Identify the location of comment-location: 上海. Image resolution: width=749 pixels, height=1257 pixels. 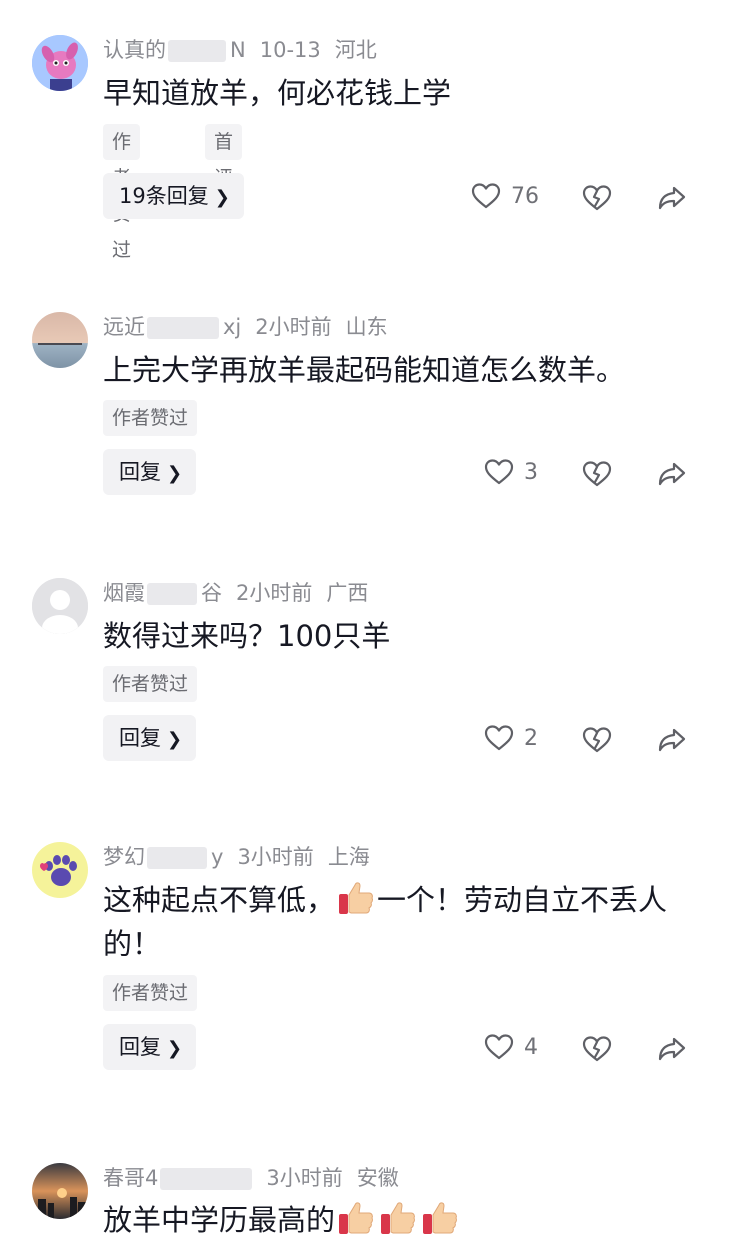
(348, 857).